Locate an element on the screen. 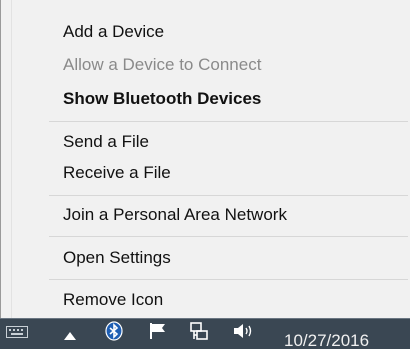 The image size is (410, 351). menu-item-add-device: Add a Device is located at coordinates (113, 32).